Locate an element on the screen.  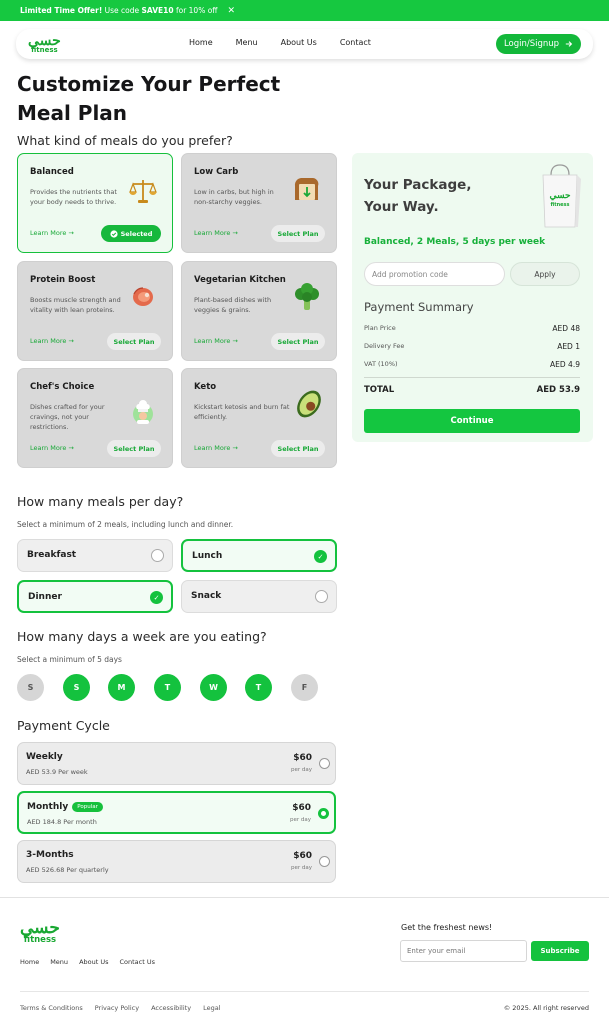
meal-option-breakfast: Breakfast is located at coordinates (95, 555).